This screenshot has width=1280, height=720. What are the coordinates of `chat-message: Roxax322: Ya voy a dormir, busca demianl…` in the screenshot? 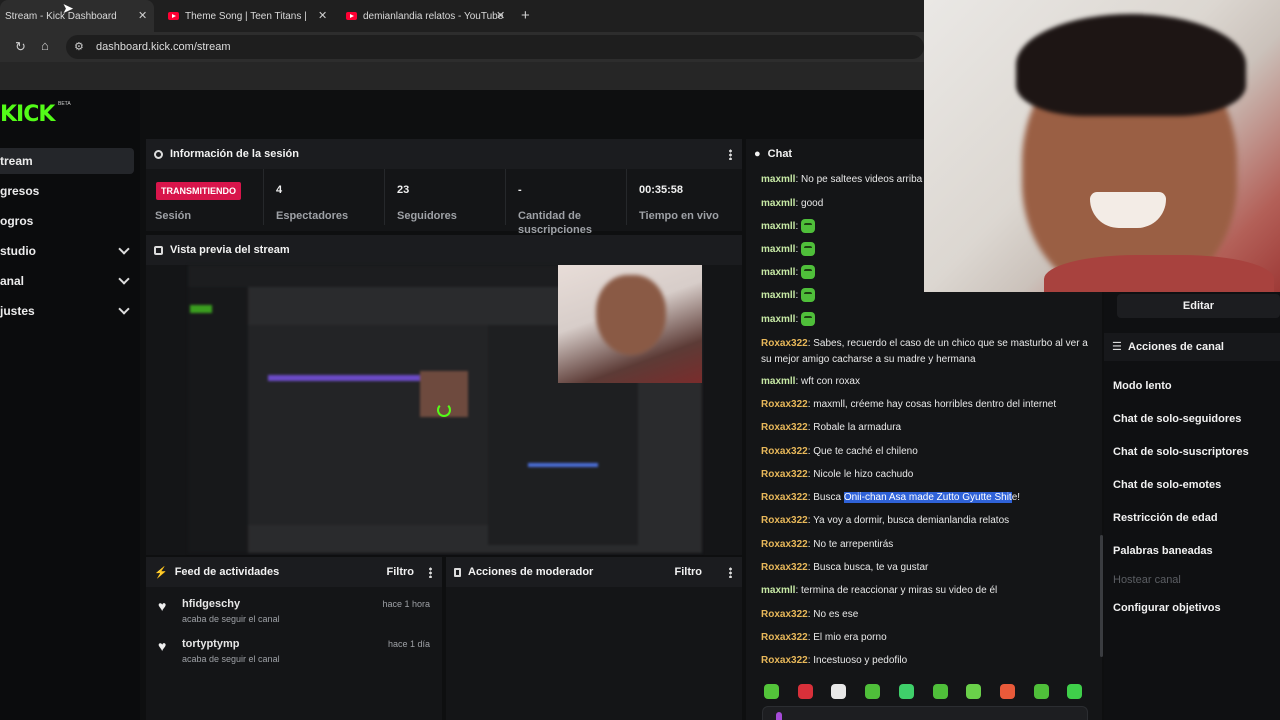 It's located at (926, 521).